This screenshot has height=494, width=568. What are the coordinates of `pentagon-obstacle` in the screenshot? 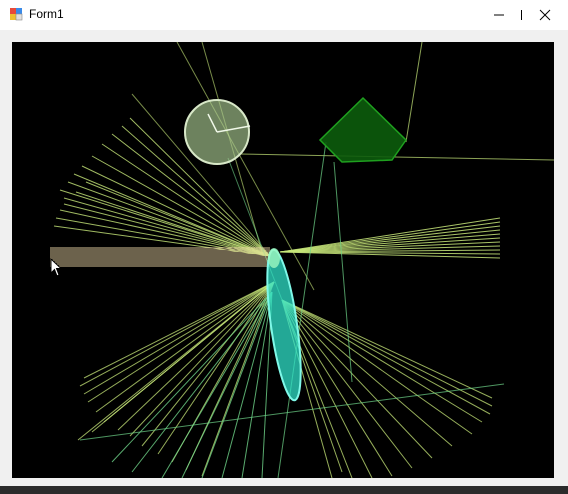 It's located at (362, 129).